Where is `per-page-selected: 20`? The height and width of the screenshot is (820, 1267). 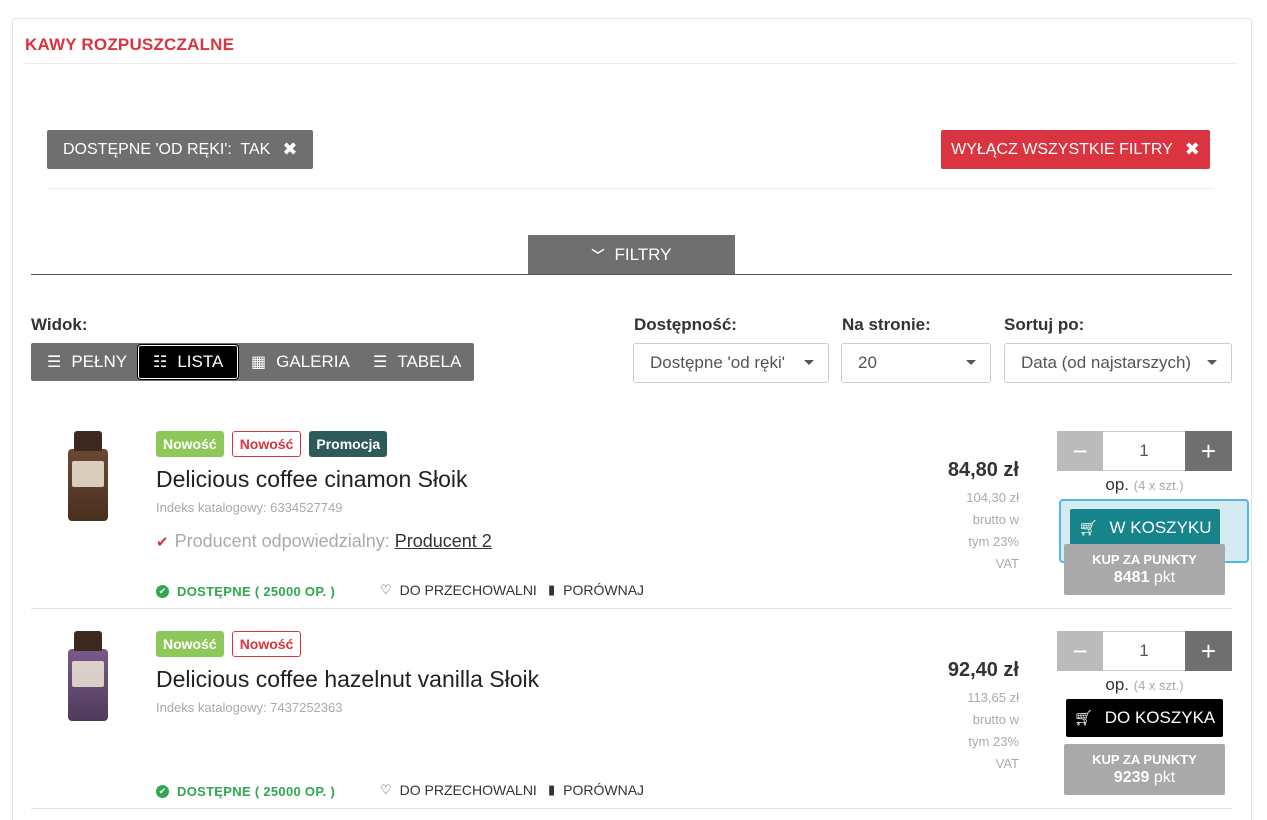
per-page-selected: 20 is located at coordinates (867, 362).